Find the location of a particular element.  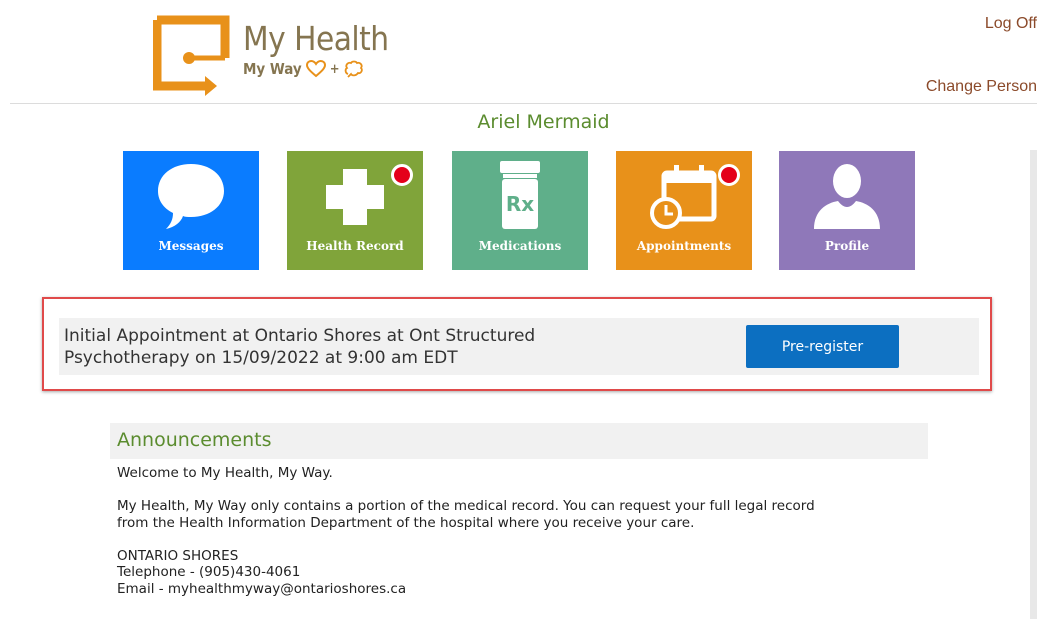

announcement-org: ONTARIO SHORES is located at coordinates (178, 555).